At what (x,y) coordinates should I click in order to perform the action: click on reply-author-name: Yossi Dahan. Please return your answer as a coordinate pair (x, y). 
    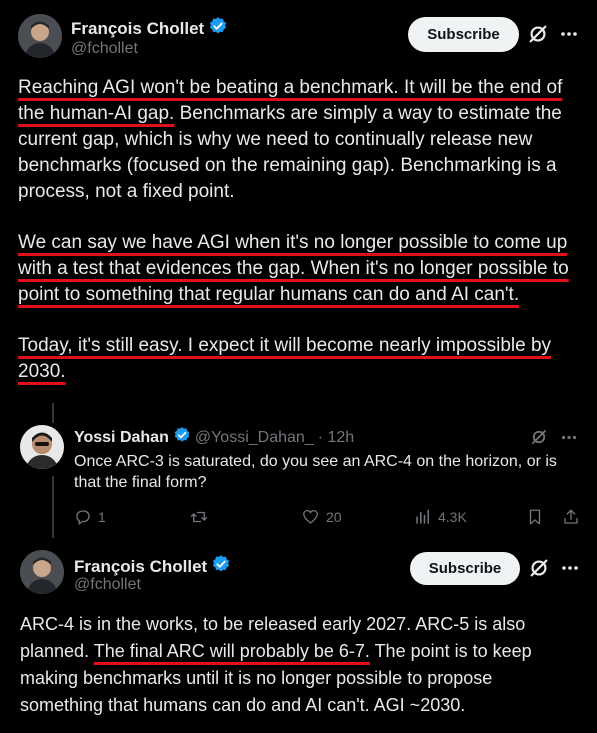
    Looking at the image, I should click on (121, 438).